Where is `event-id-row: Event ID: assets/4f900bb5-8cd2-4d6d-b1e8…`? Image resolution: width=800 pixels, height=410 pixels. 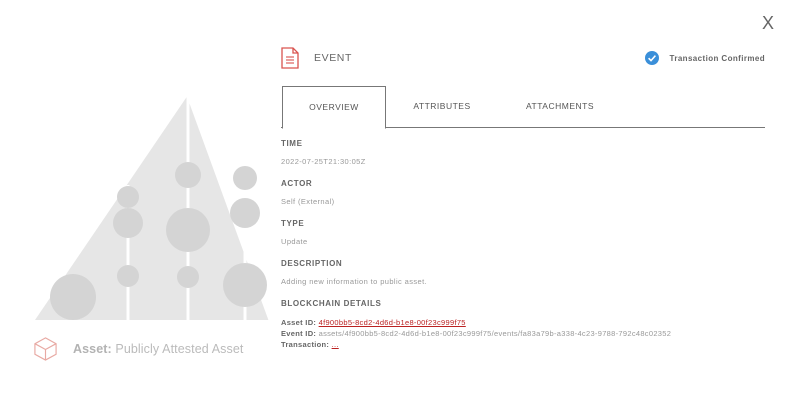
event-id-row: Event ID: assets/4f900bb5-8cd2-4d6d-b1e8… is located at coordinates (526, 333).